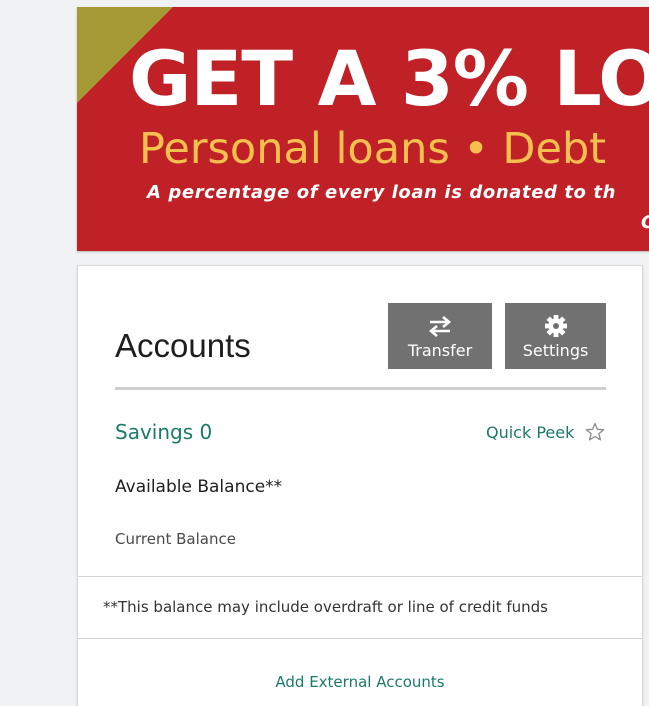 This screenshot has height=706, width=649. What do you see at coordinates (163, 432) in the screenshot?
I see `account-name-link: Savings 0` at bounding box center [163, 432].